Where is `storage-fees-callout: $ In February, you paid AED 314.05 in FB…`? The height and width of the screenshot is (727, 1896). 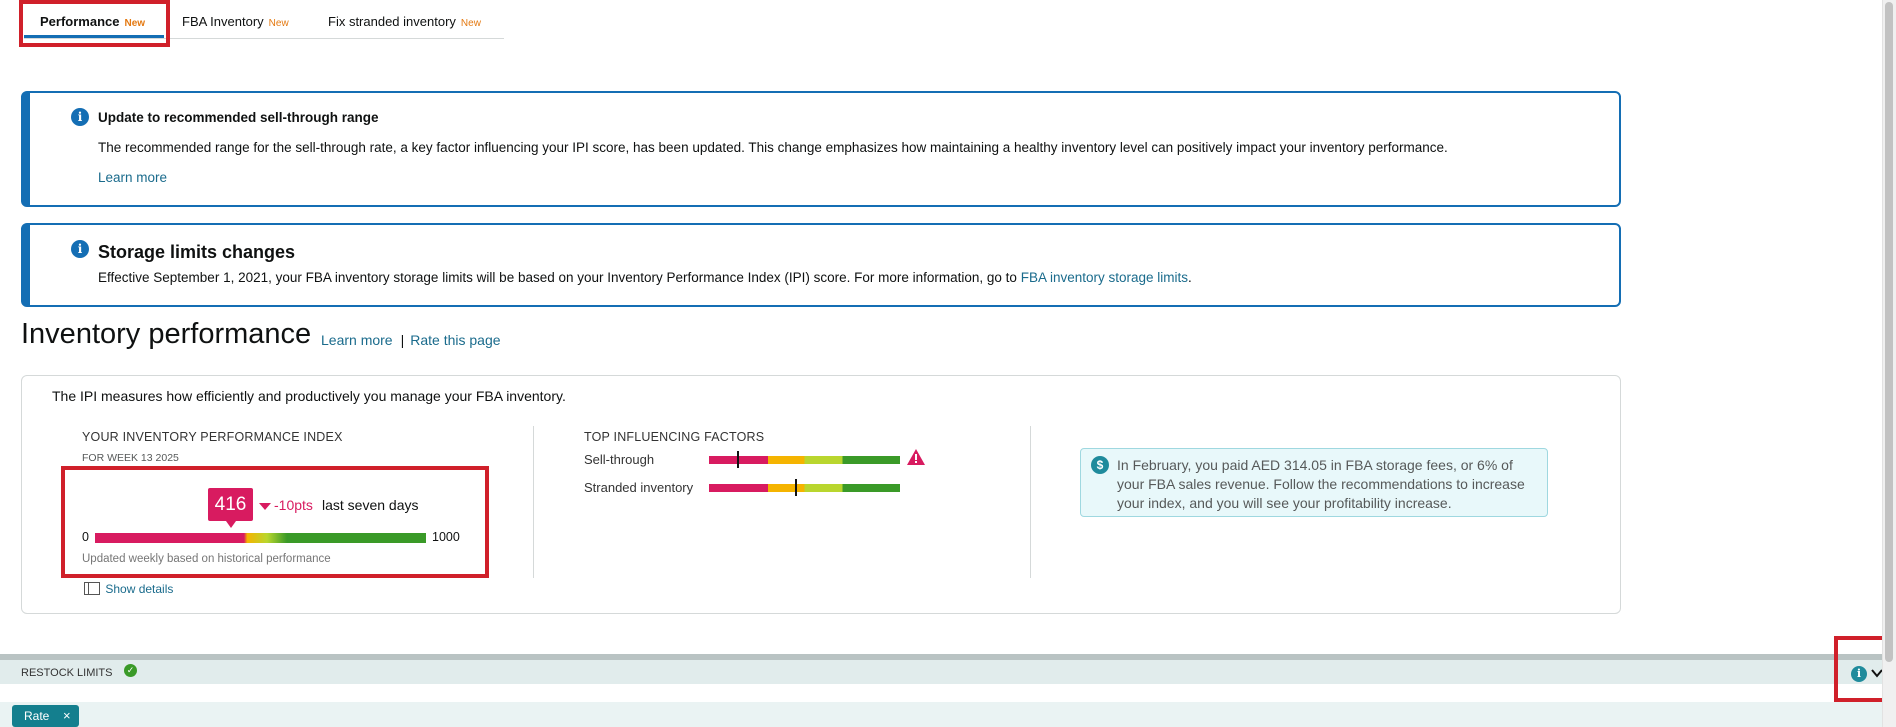 storage-fees-callout: $ In February, you paid AED 314.05 in FB… is located at coordinates (1314, 482).